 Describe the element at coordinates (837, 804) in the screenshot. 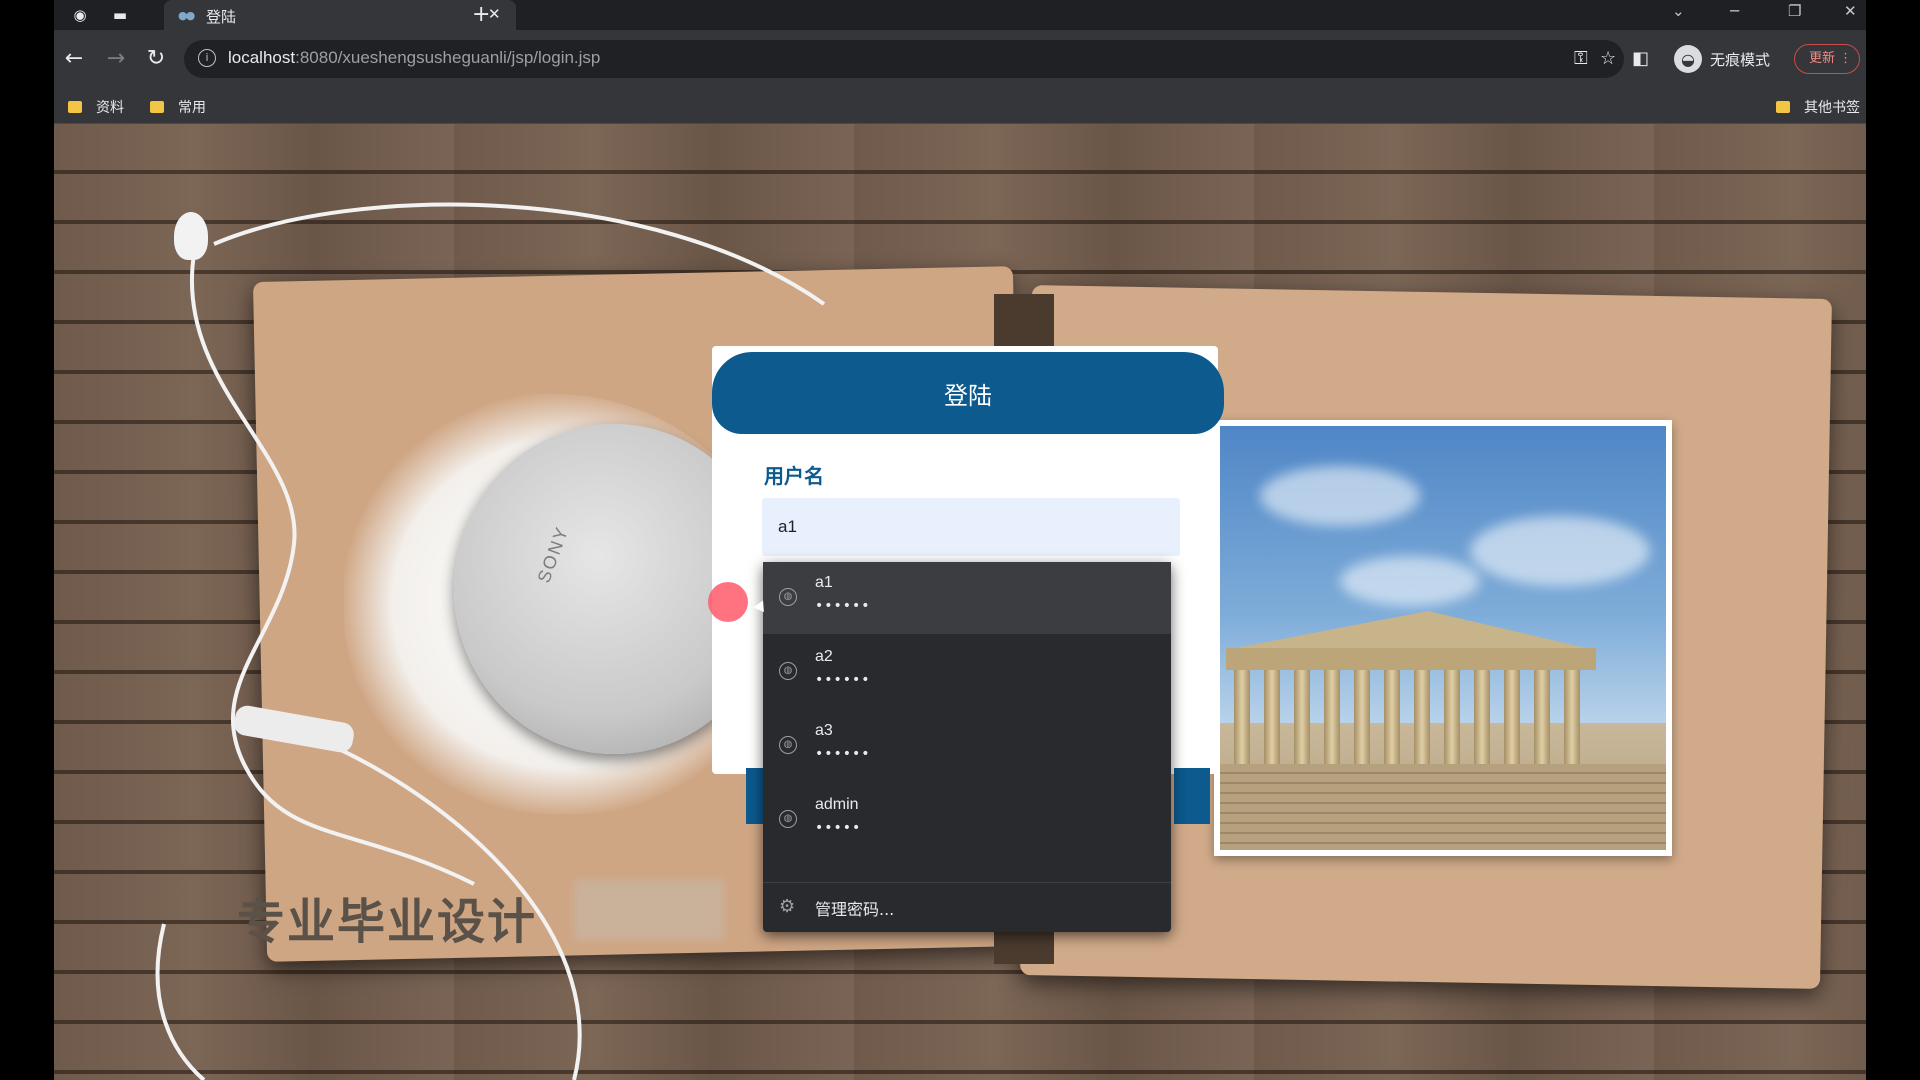

I see `autofill-username: admin` at that location.